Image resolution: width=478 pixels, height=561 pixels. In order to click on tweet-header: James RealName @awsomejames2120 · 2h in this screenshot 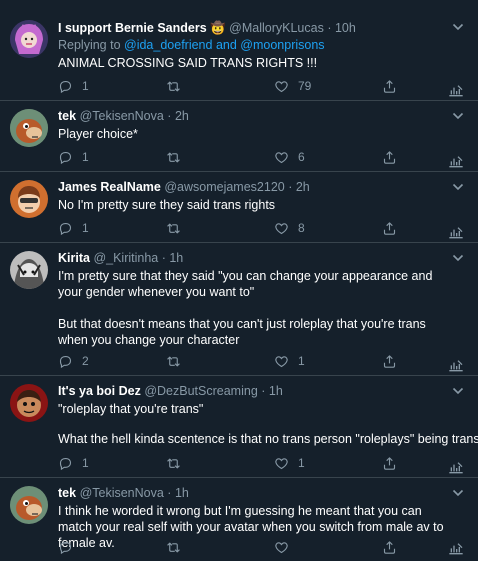, I will do `click(184, 187)`.